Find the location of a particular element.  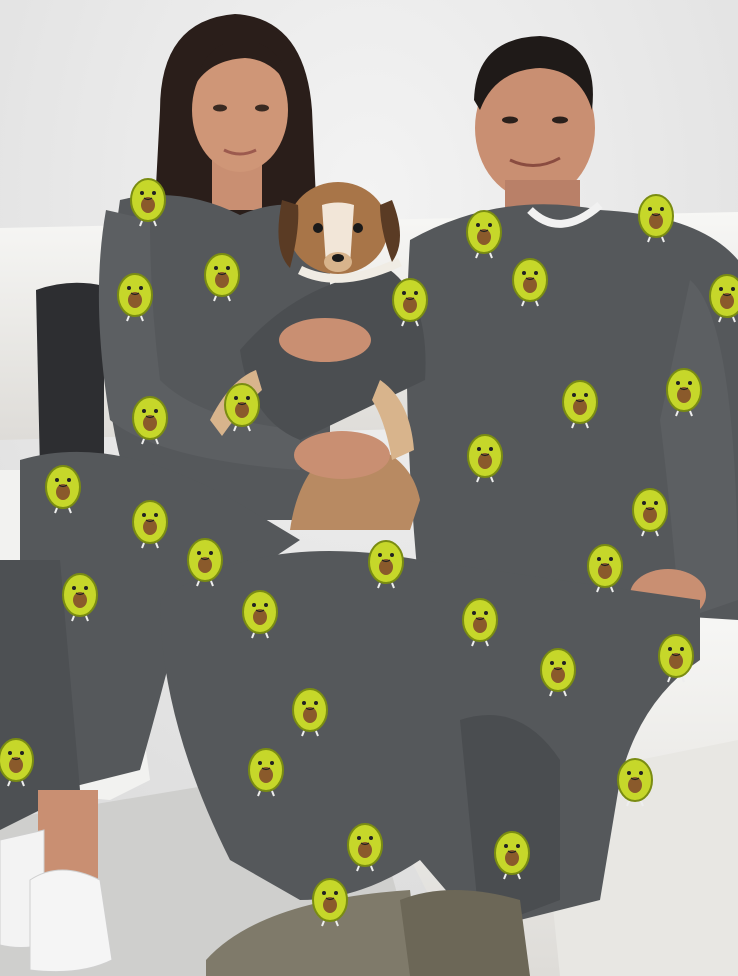

woman-hand-top is located at coordinates (325, 340).